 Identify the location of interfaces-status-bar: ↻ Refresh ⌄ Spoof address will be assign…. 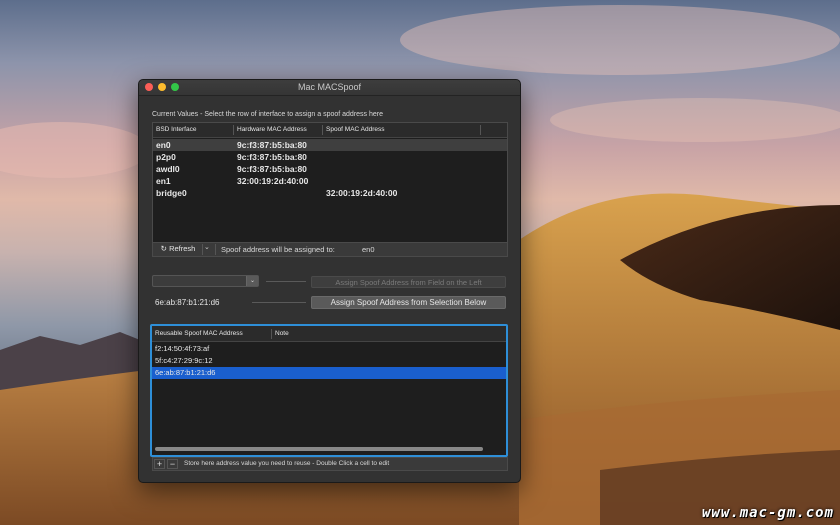
(330, 249).